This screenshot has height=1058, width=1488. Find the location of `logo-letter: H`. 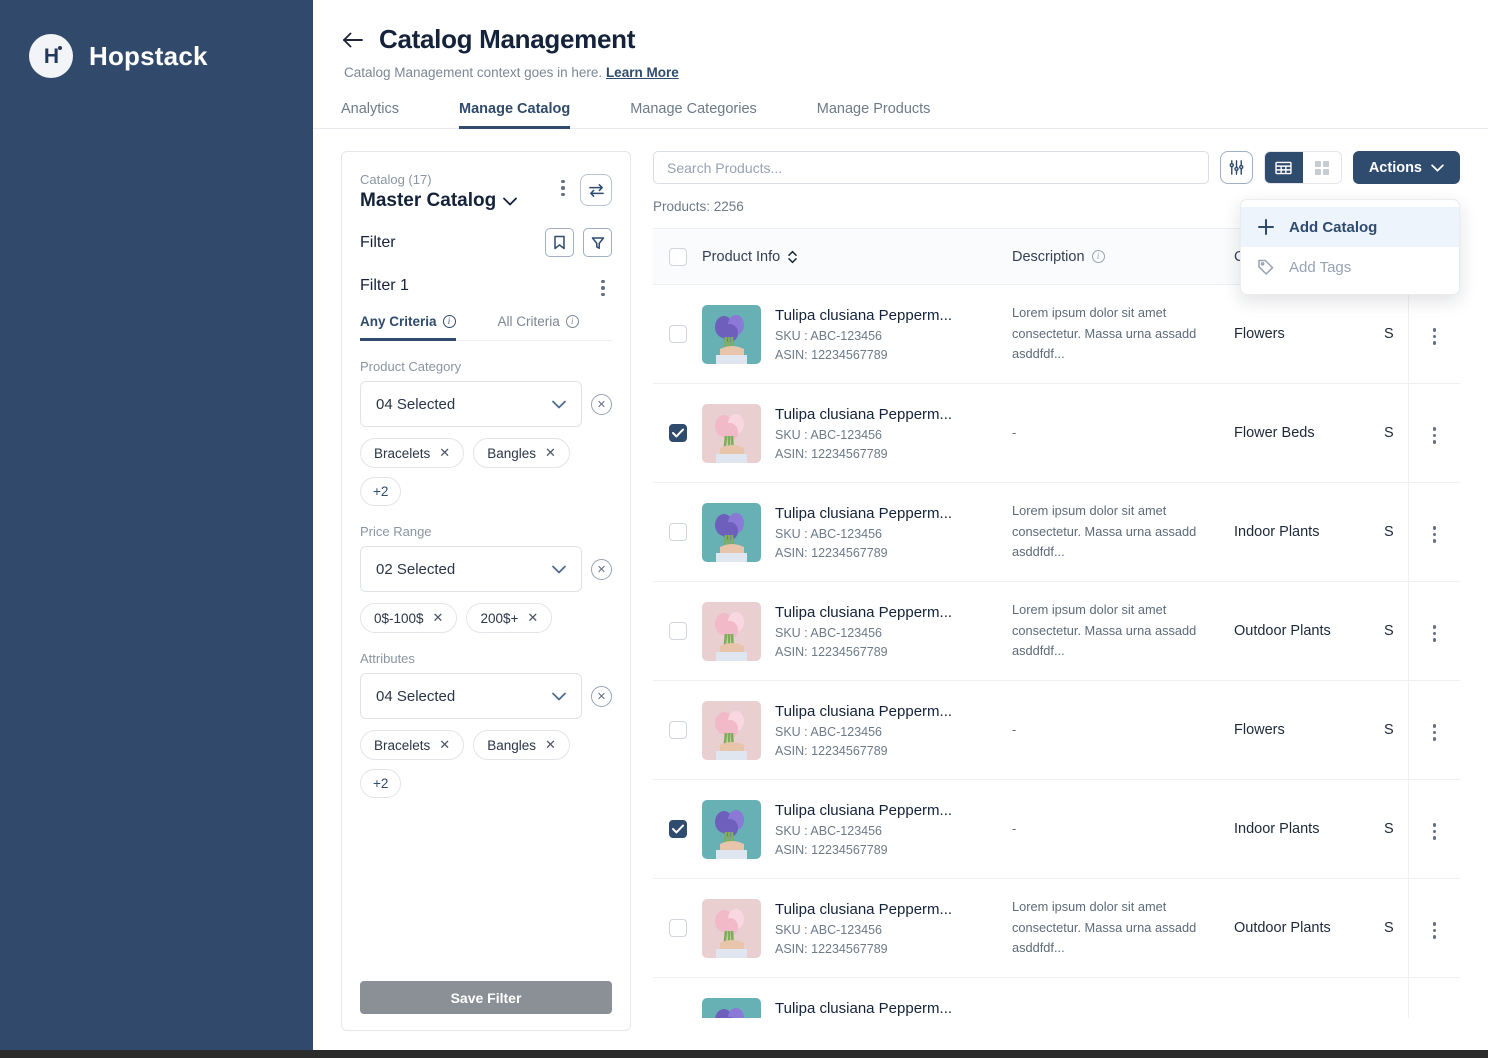

logo-letter: H is located at coordinates (51, 56).